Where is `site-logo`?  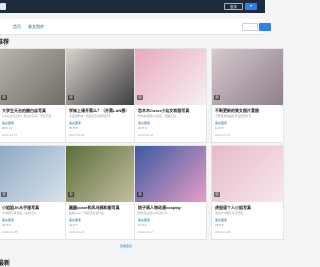
site-logo is located at coordinates (3, 6).